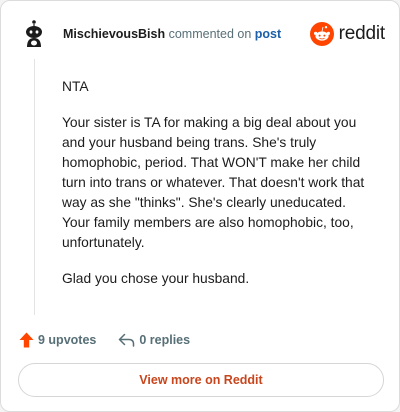 The image size is (400, 412). Describe the element at coordinates (156, 278) in the screenshot. I see `comment-paragraph: Glad you chose your husband.` at that location.